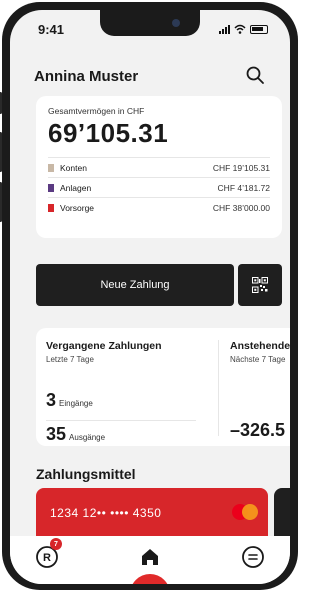  I want to click on tab-home, so click(150, 557).